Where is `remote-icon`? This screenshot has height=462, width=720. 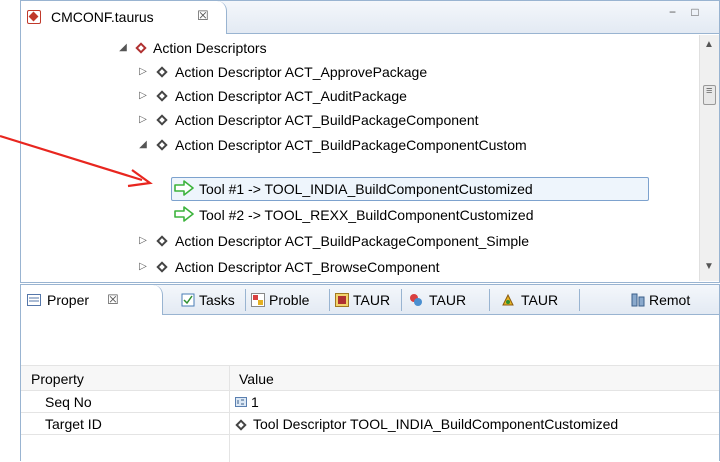 remote-icon is located at coordinates (638, 300).